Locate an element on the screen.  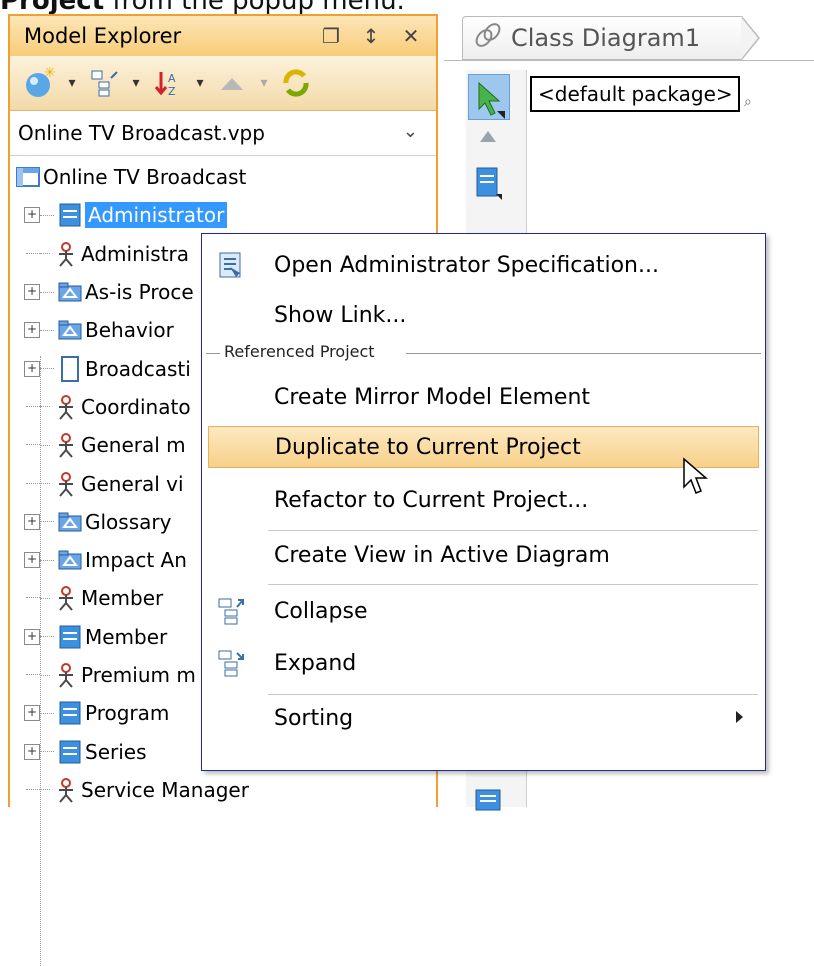
chevron-down-icon: ⌄ is located at coordinates (410, 131).